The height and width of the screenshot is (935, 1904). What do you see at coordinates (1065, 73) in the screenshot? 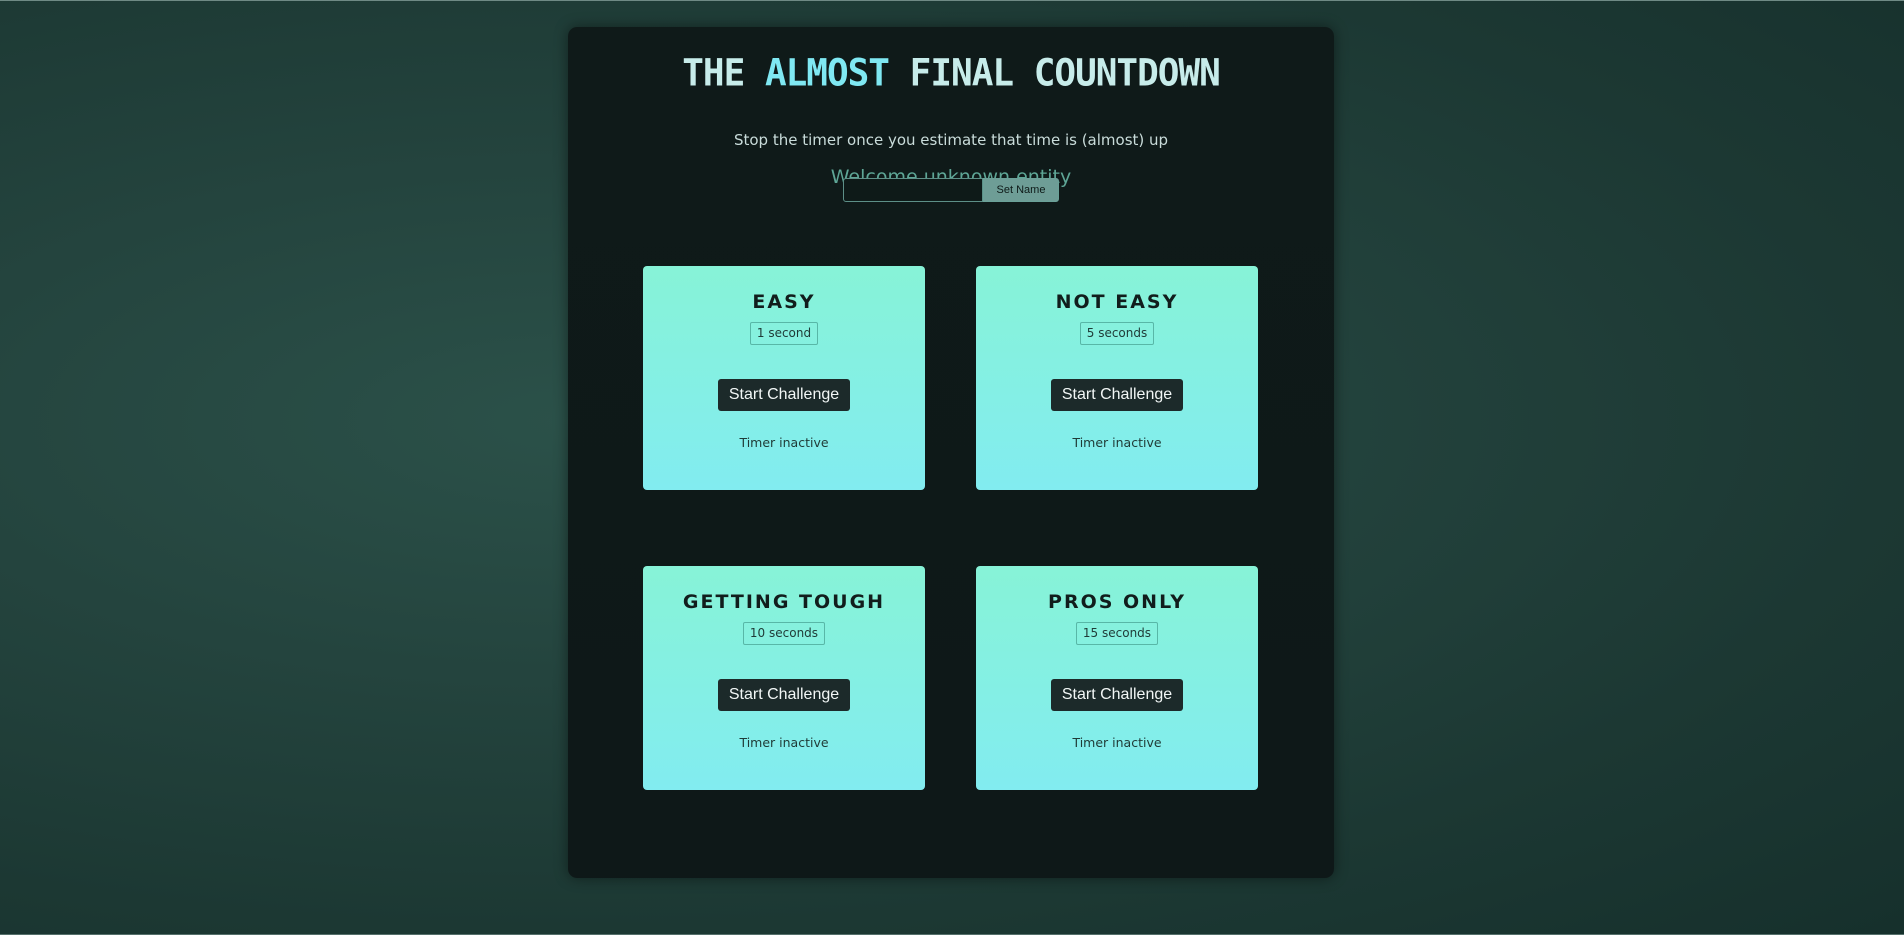
I see `title-suffix: FINAL COUNTDOWN` at bounding box center [1065, 73].